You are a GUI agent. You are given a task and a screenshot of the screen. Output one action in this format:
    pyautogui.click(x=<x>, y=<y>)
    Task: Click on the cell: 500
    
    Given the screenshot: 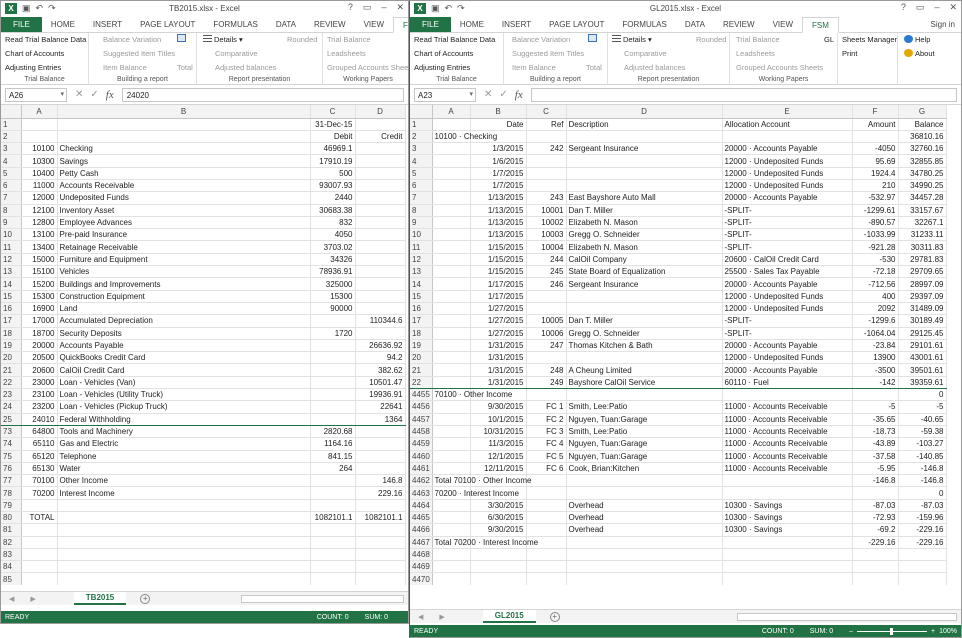 What is the action you would take?
    pyautogui.click(x=333, y=173)
    